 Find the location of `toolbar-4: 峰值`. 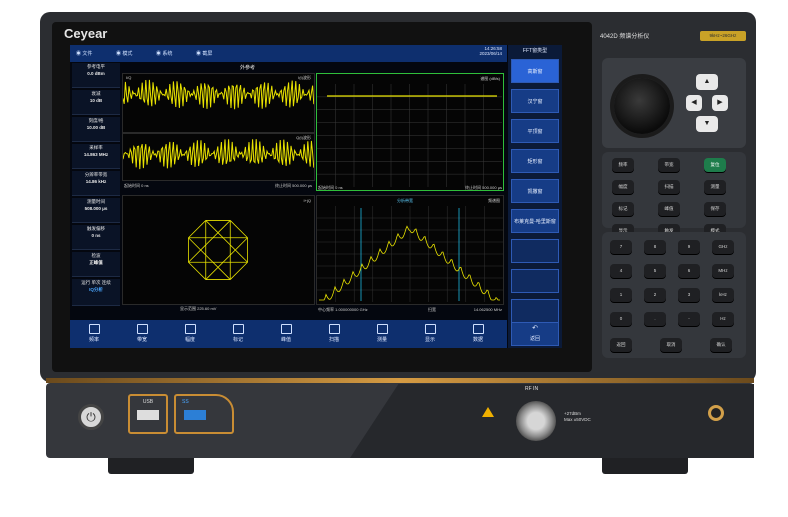

toolbar-4: 峰值 is located at coordinates (286, 333).